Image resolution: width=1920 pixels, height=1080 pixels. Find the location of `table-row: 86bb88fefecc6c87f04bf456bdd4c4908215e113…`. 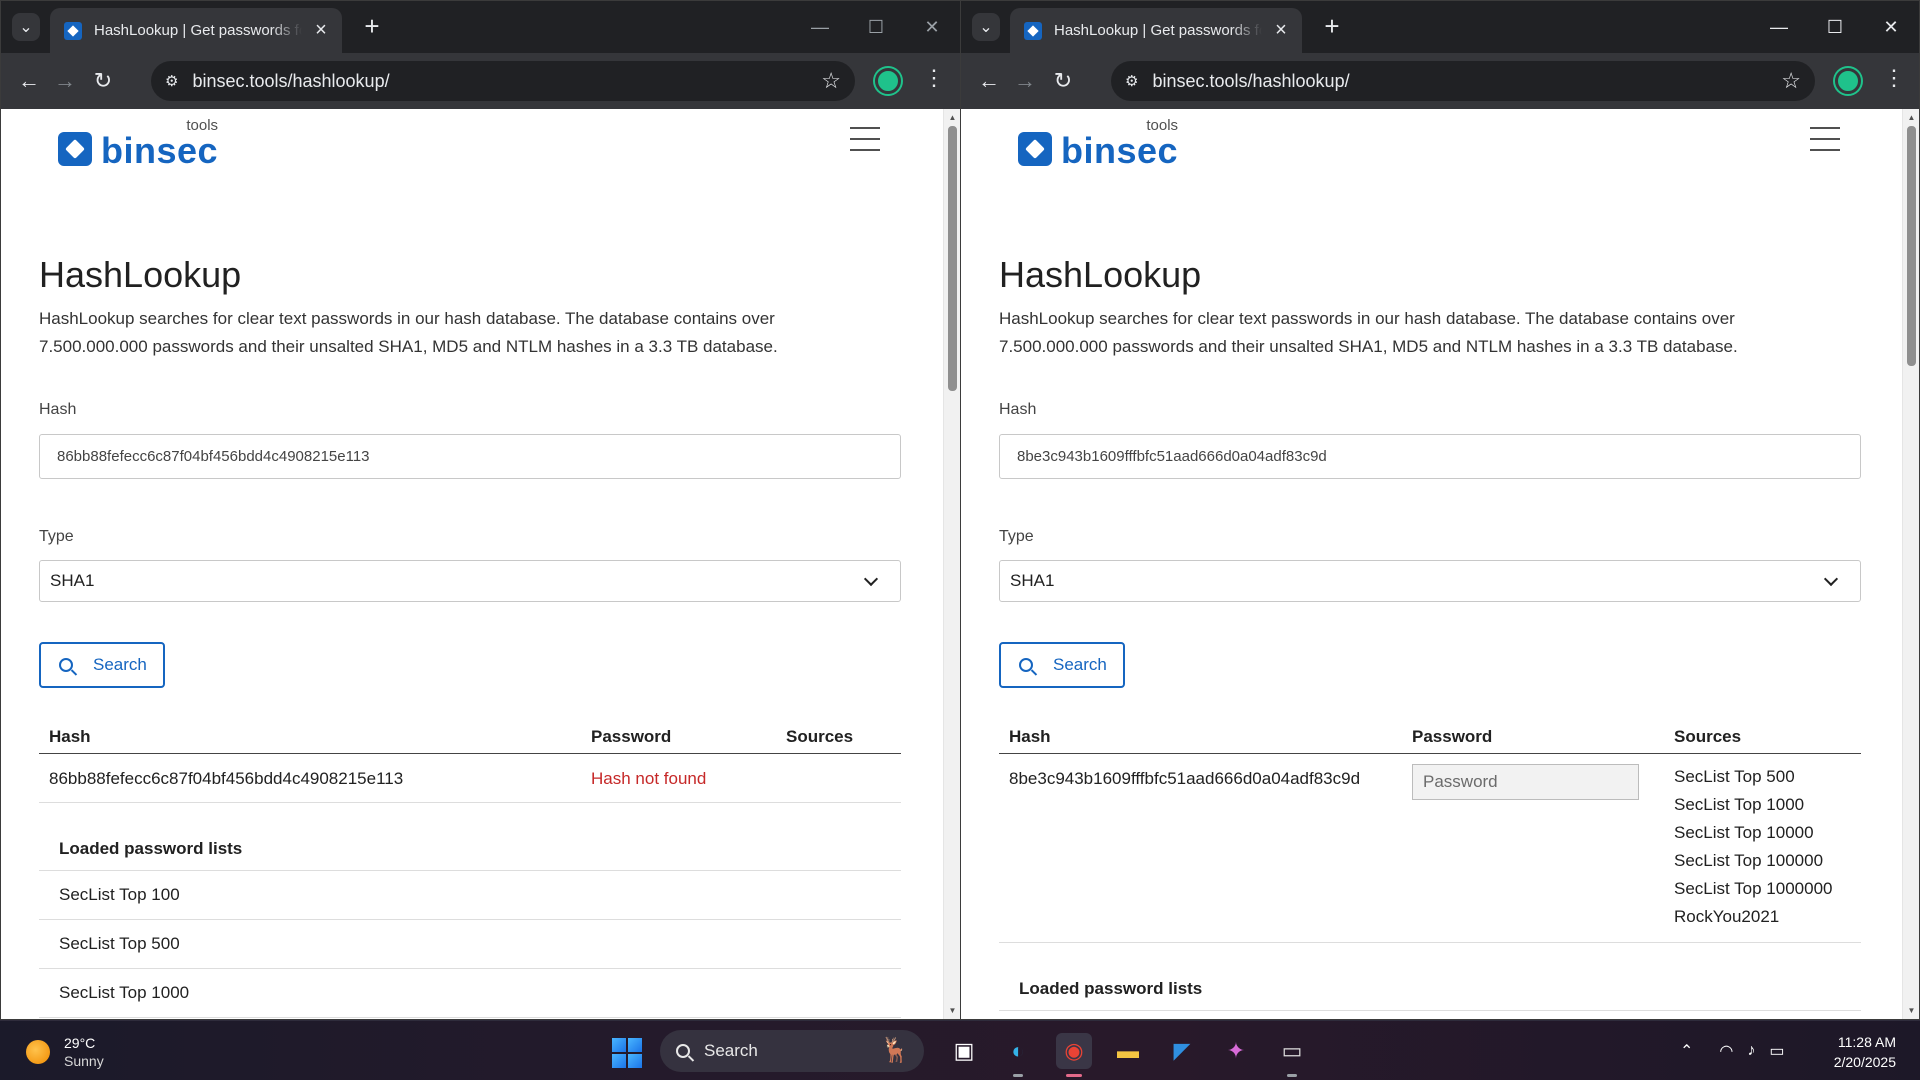

table-row: 86bb88fefecc6c87f04bf456bdd4c4908215e113… is located at coordinates (470, 778).